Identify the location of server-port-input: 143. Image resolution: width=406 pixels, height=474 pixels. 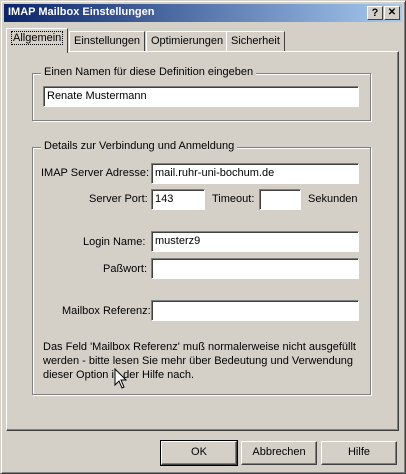
(178, 199).